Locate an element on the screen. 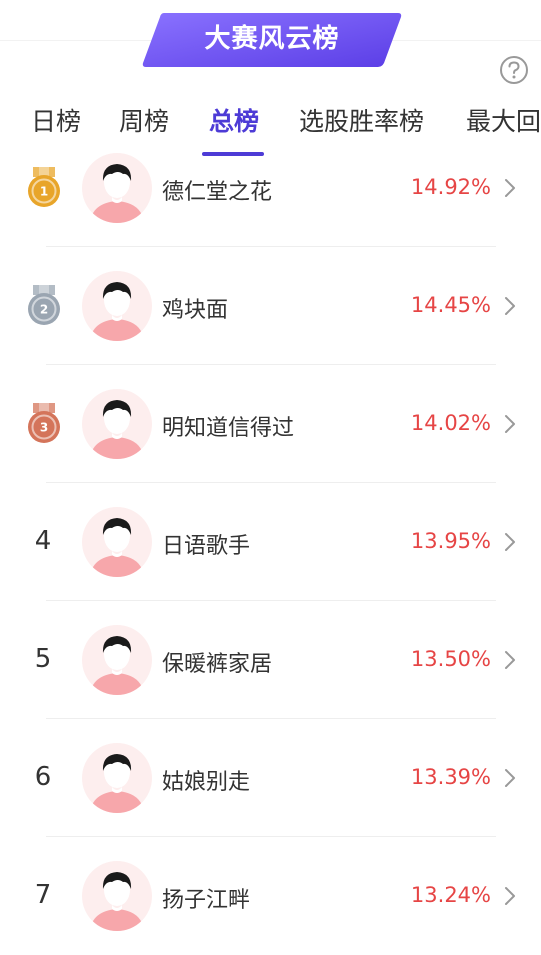  leaderboard-row: 2 鸡块面 14.45% is located at coordinates (270, 306).